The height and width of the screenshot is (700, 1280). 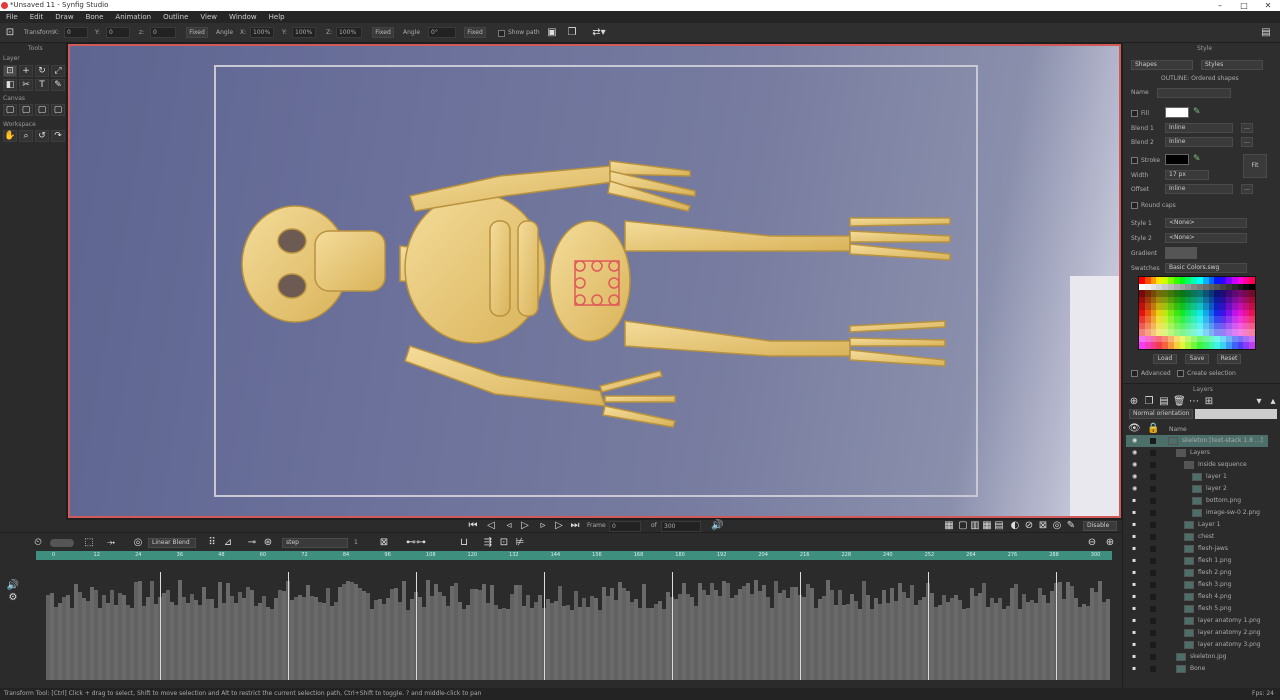 What do you see at coordinates (1197, 501) in the screenshot?
I see `layer-row: ▪ bottom.png` at bounding box center [1197, 501].